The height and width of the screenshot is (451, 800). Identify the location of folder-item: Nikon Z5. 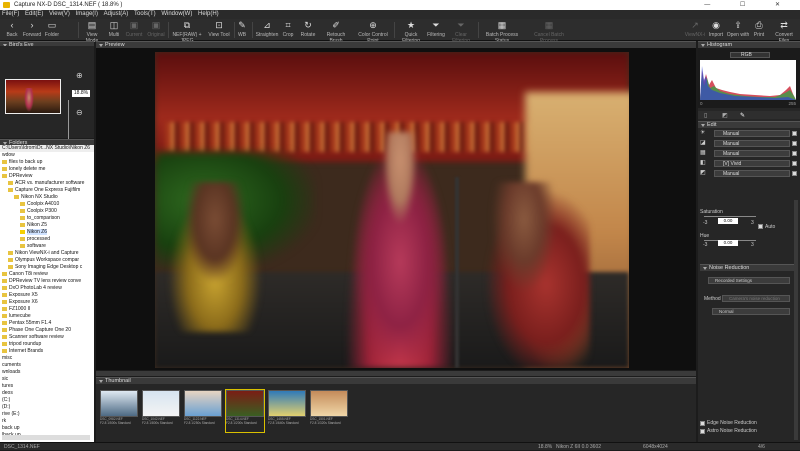
(47, 225).